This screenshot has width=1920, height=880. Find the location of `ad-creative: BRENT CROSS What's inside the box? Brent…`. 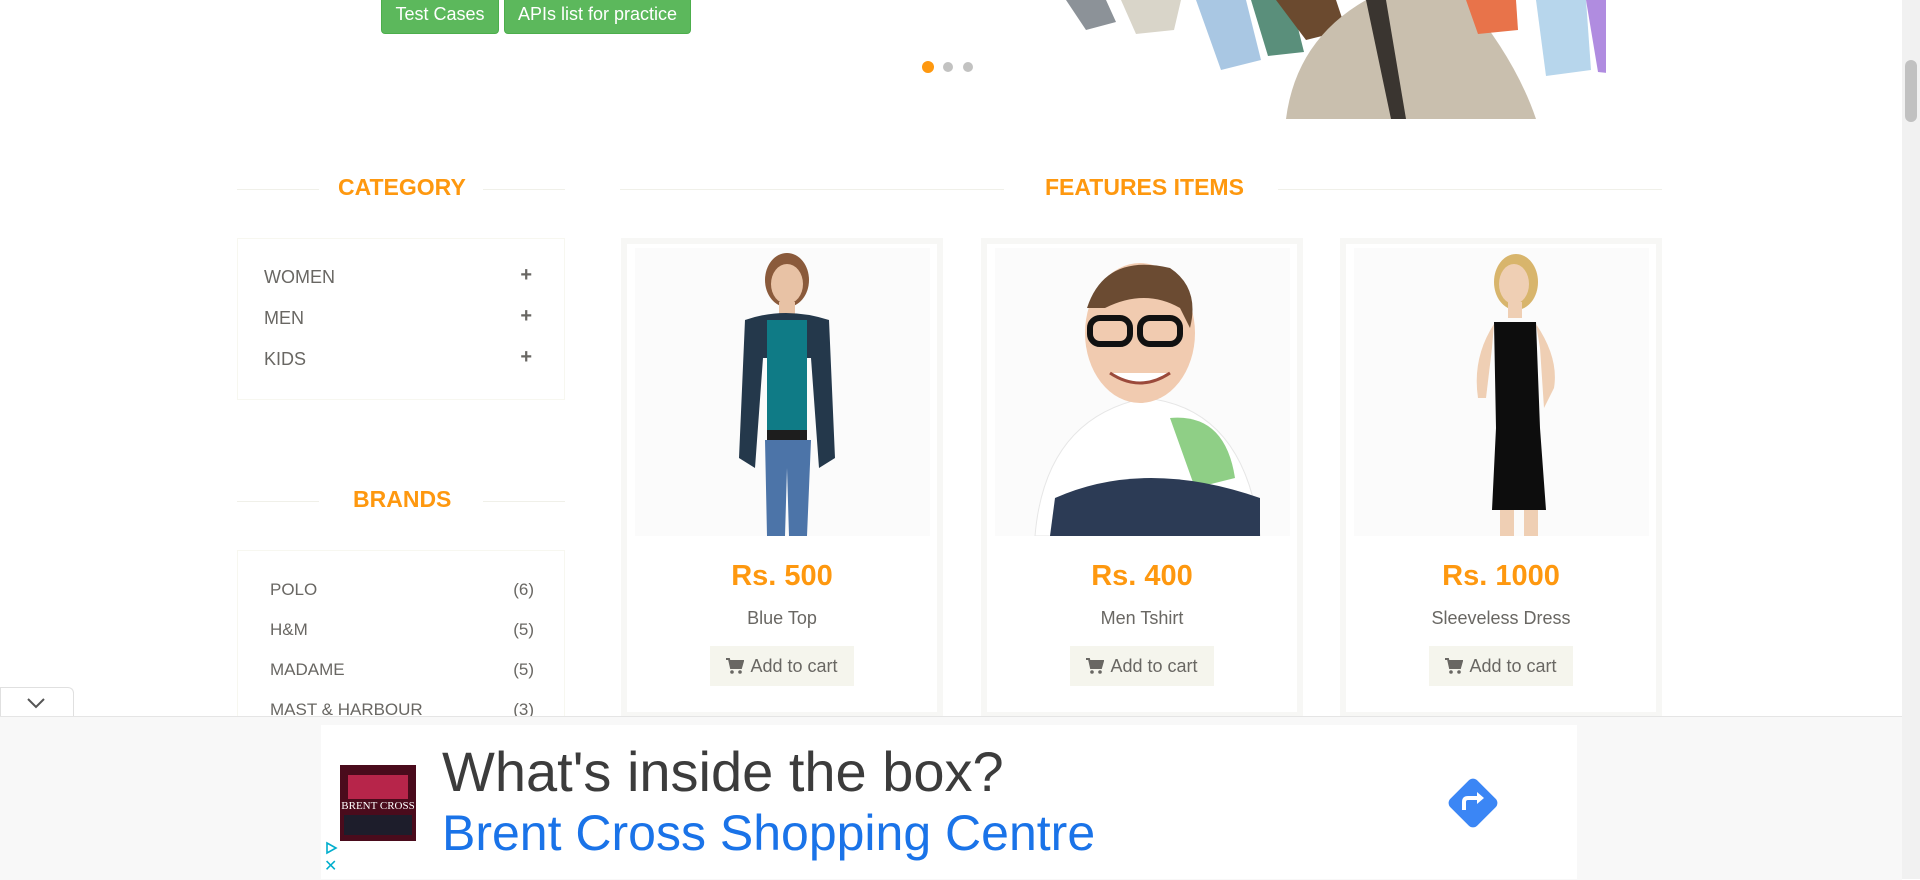

ad-creative: BRENT CROSS What's inside the box? Brent… is located at coordinates (949, 802).